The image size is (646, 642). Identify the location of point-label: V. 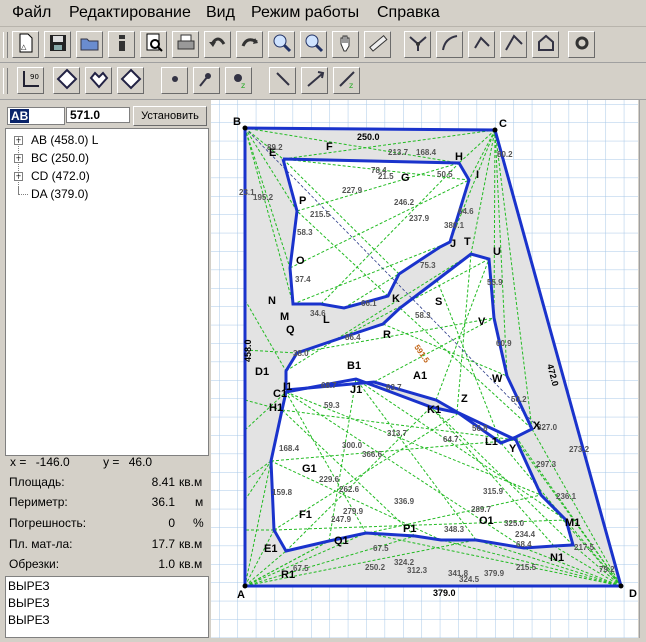
(482, 322).